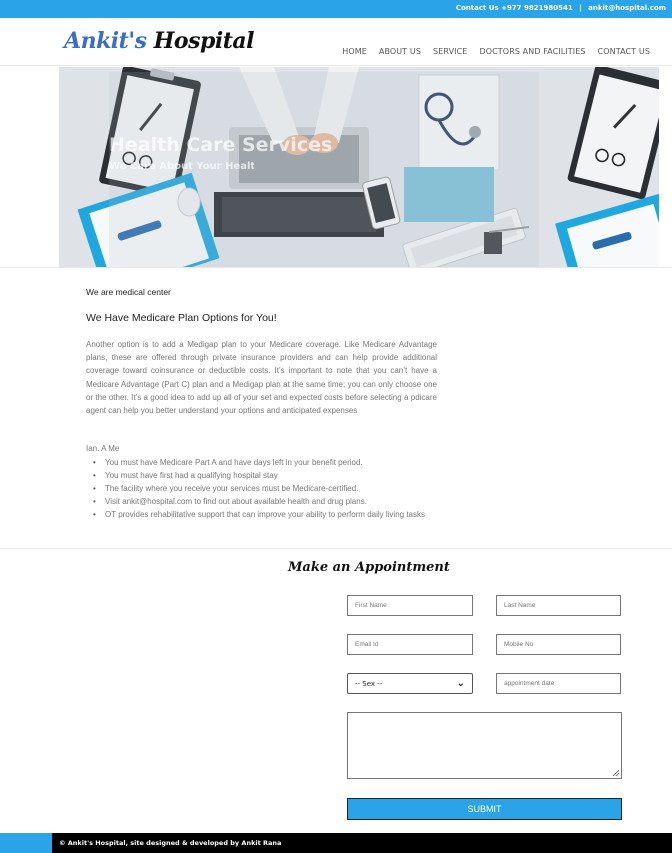 The image size is (672, 853). I want to click on site-logo: Ankit's Hospital, so click(159, 41).